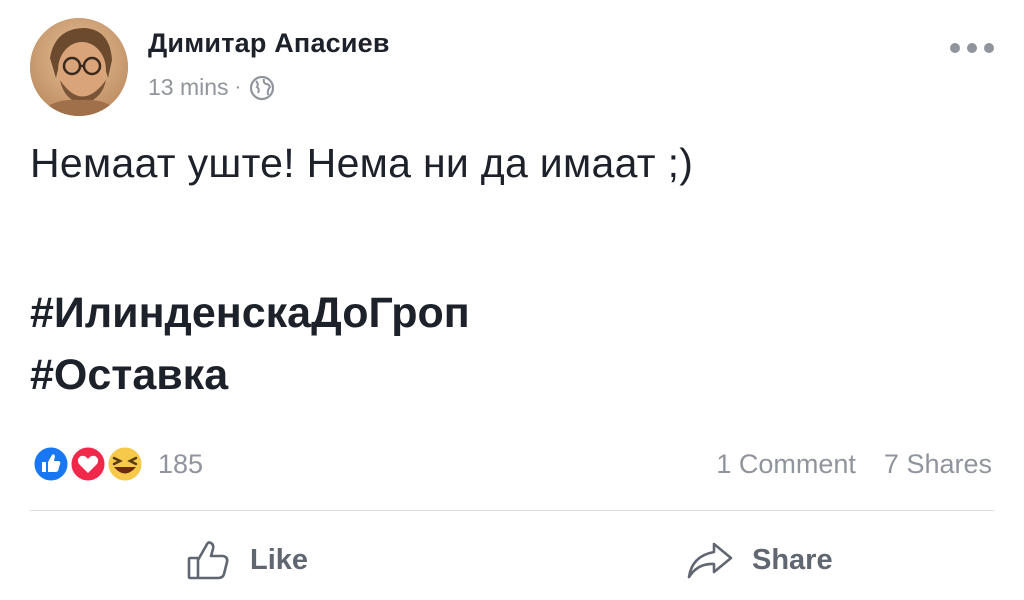 This screenshot has height=600, width=1024. Describe the element at coordinates (279, 559) in the screenshot. I see `like-label: Like` at that location.